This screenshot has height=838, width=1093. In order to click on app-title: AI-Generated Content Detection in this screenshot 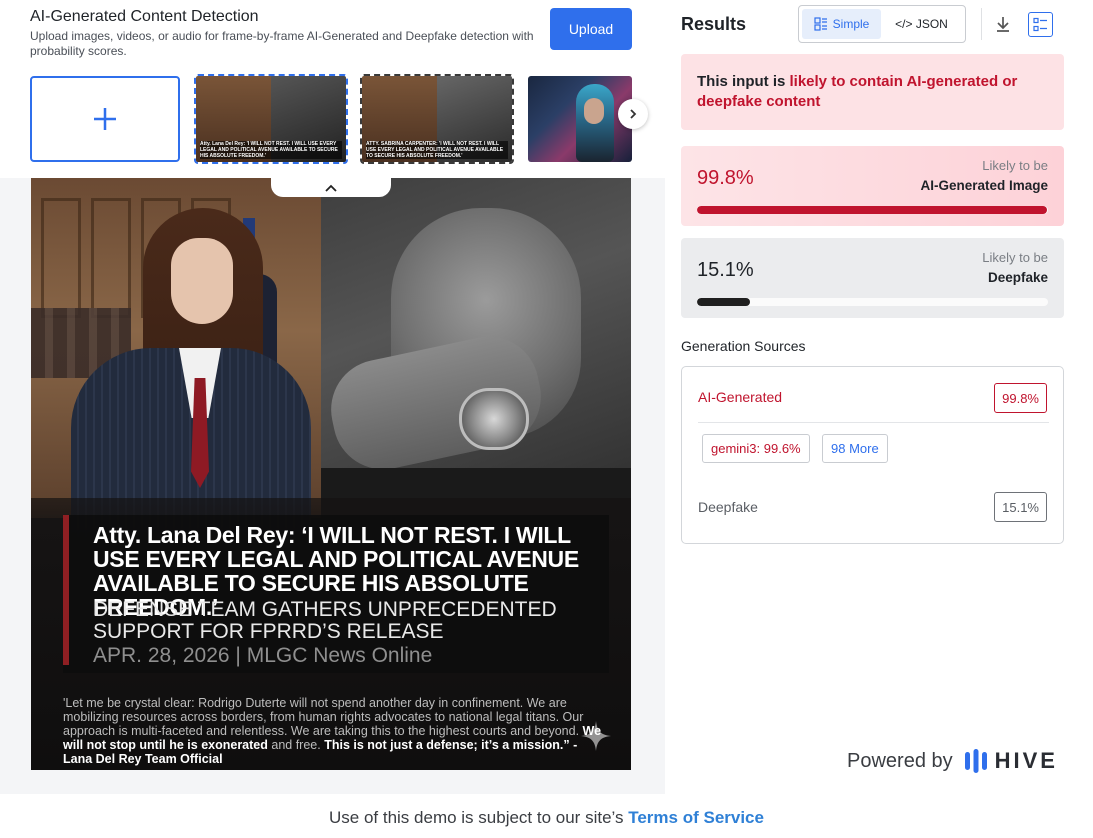, I will do `click(144, 16)`.